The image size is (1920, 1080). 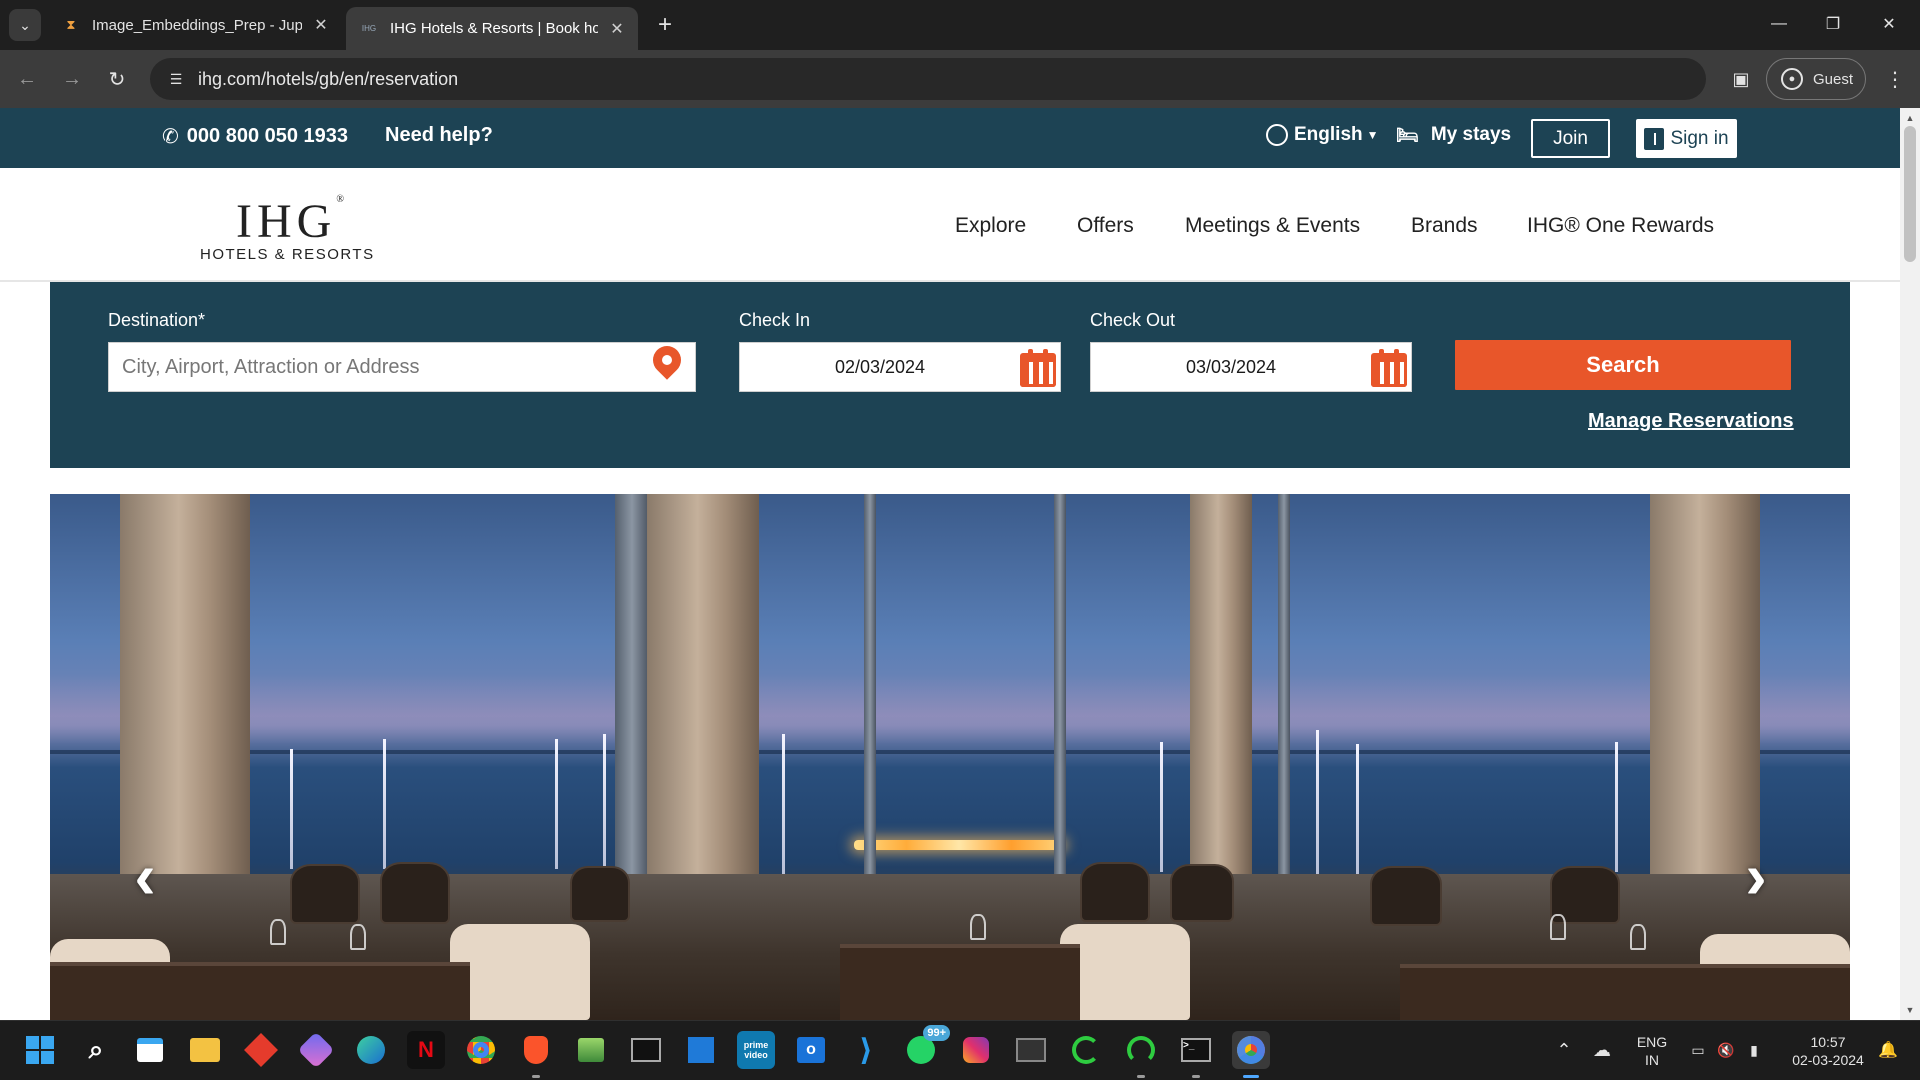 What do you see at coordinates (591, 1050) in the screenshot?
I see `image-viewer-icon` at bounding box center [591, 1050].